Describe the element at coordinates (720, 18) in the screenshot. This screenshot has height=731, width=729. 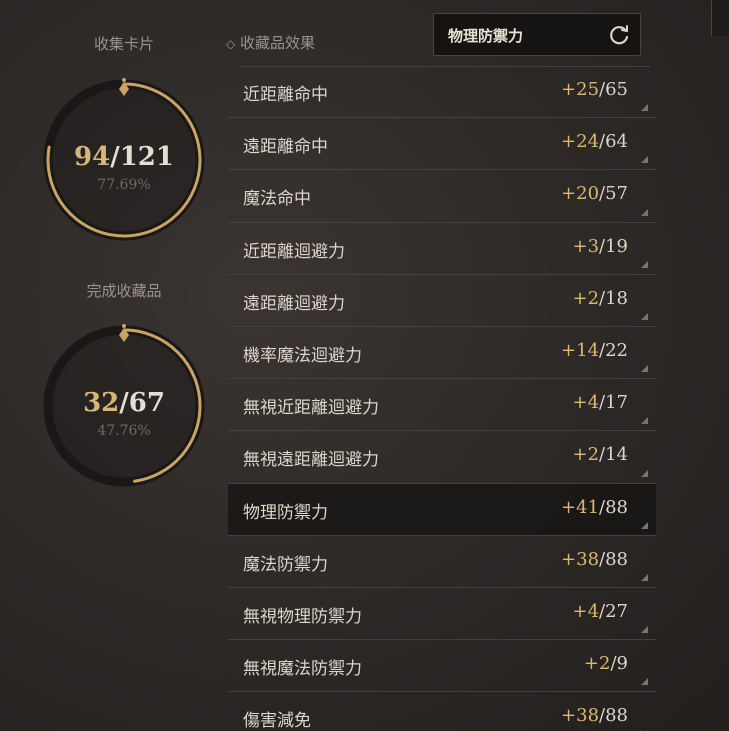
I see `scroll-edge` at that location.